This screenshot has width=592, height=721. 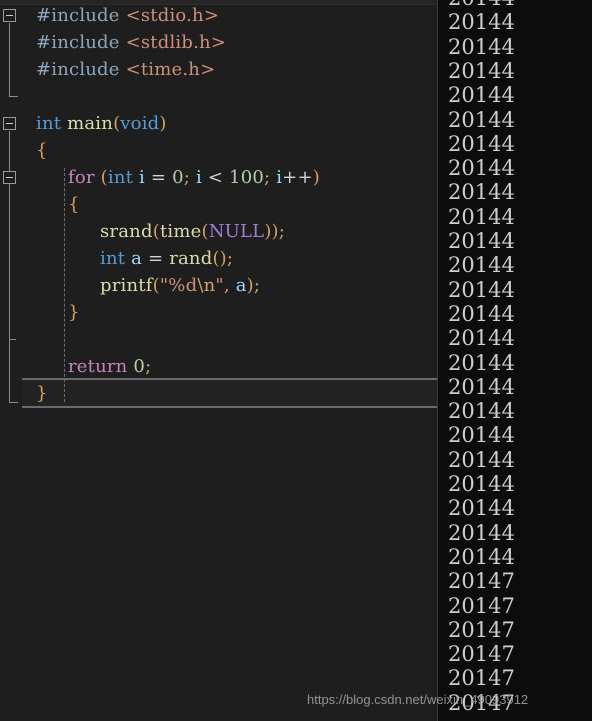 I want to click on code-line: for (int i = 0; i < 100; i++), so click(x=194, y=177).